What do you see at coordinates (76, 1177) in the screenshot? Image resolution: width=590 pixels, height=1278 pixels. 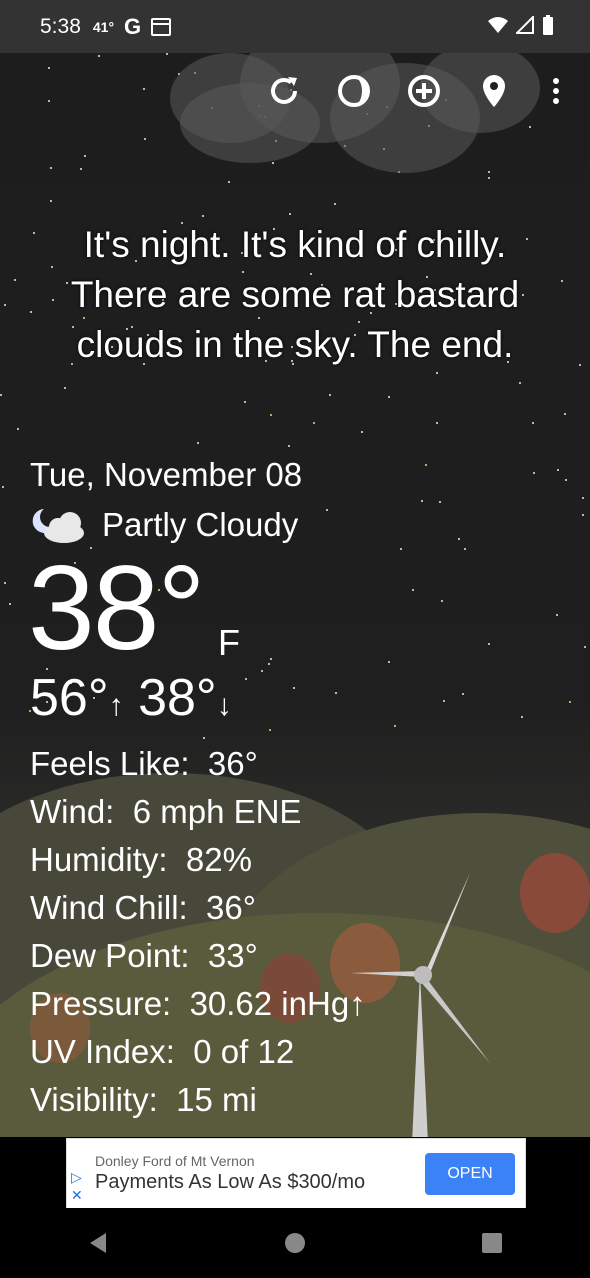 I see `ad-choices-icon: ▷` at bounding box center [76, 1177].